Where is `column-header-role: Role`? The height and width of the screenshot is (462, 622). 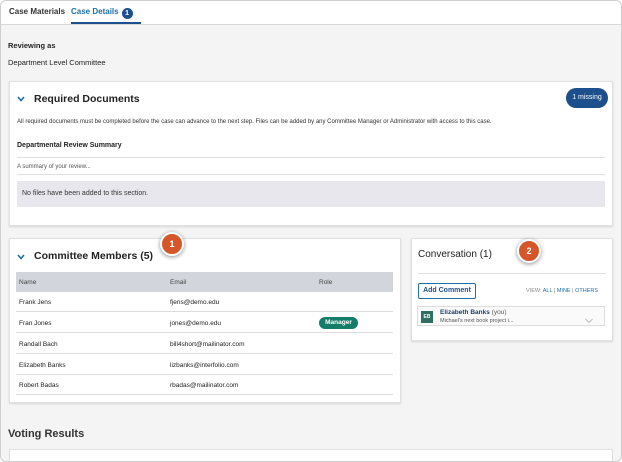 column-header-role: Role is located at coordinates (326, 282).